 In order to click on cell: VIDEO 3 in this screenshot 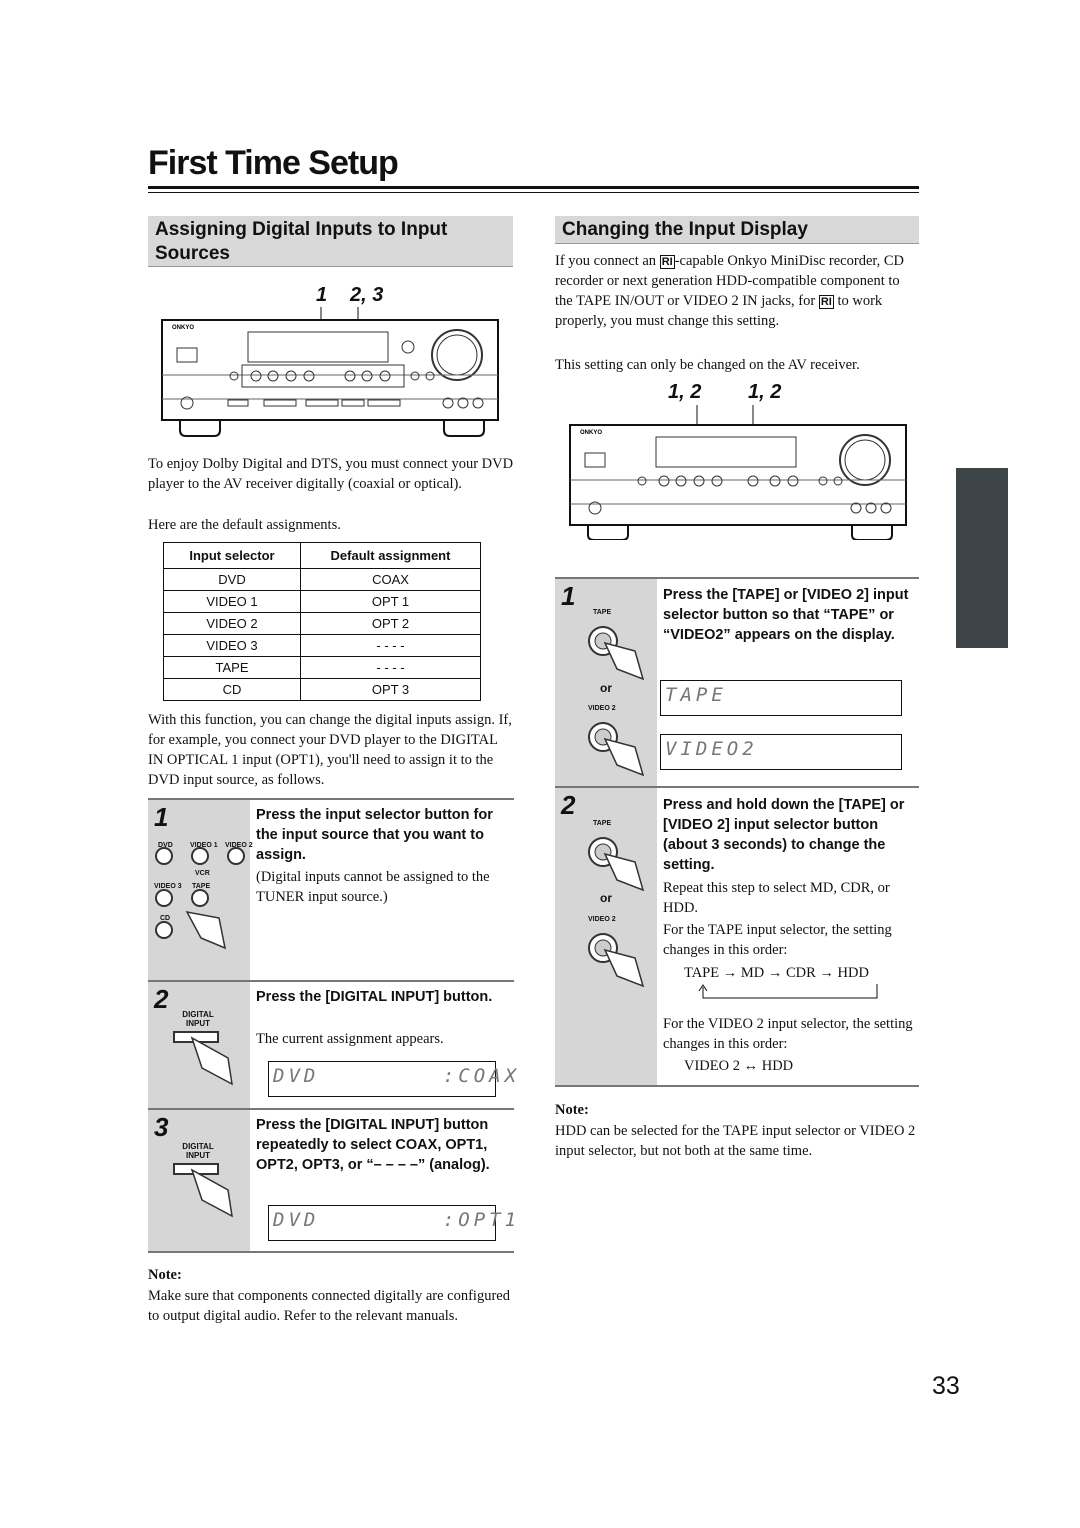, I will do `click(232, 645)`.